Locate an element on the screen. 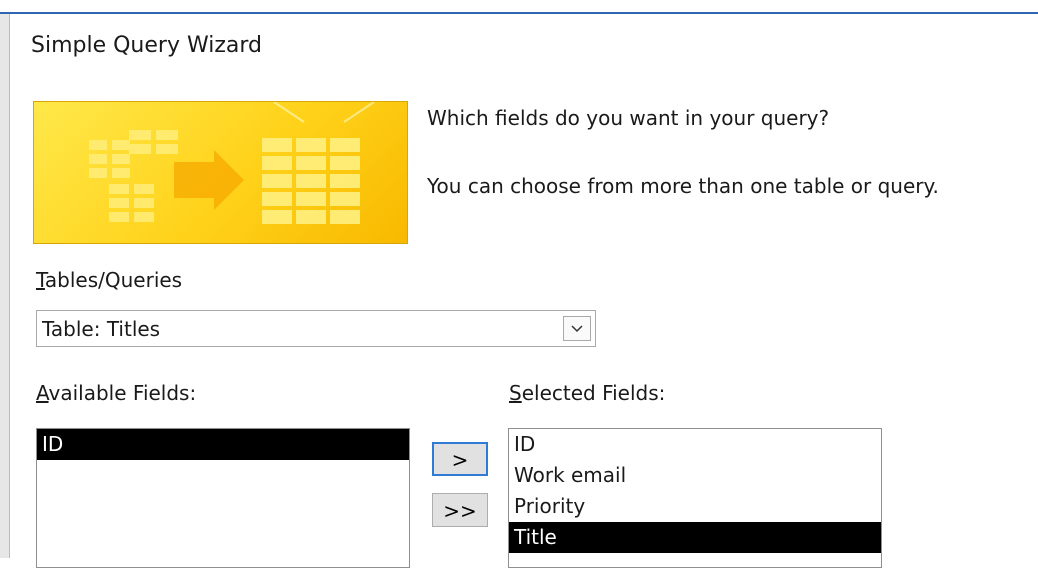  wizard-banner-image is located at coordinates (220, 172).